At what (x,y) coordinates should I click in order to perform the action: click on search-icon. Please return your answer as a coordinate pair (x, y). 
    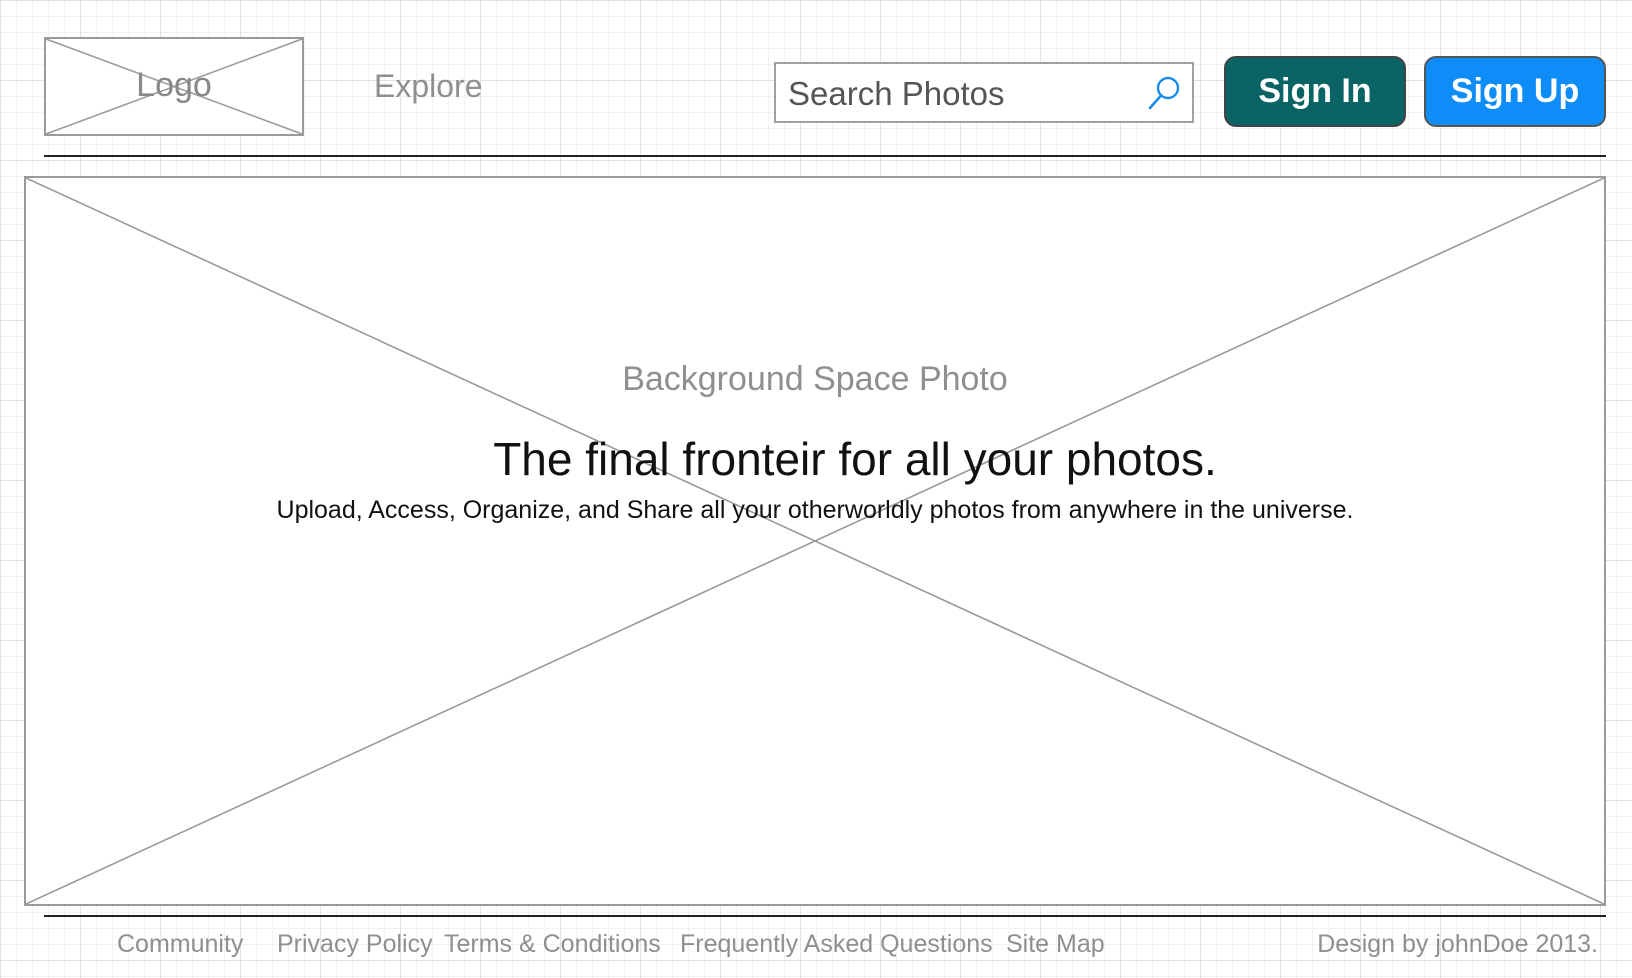
    Looking at the image, I should click on (1164, 93).